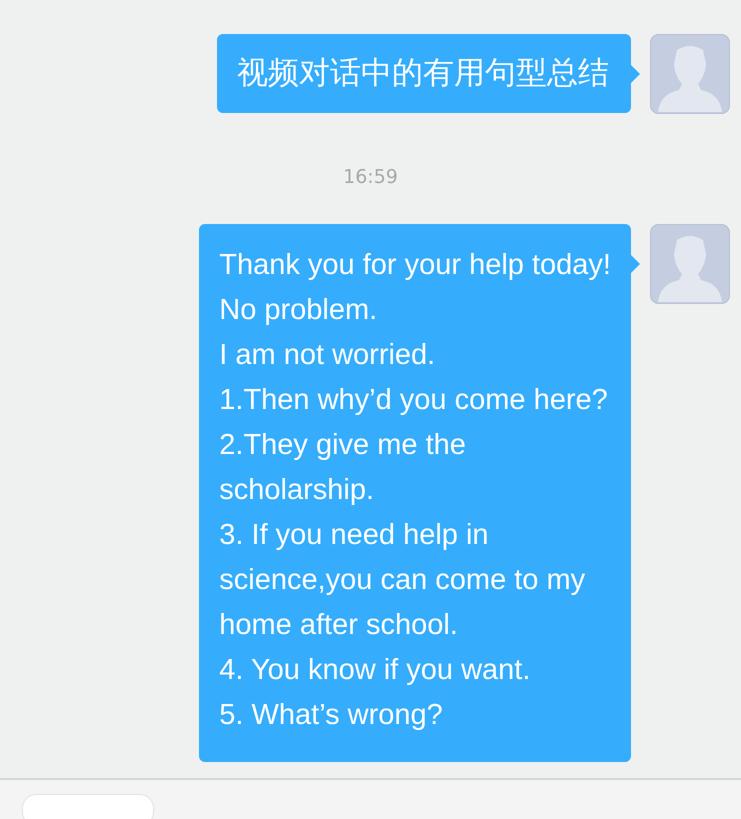  Describe the element at coordinates (297, 490) in the screenshot. I see `message-text: scholarship.` at that location.